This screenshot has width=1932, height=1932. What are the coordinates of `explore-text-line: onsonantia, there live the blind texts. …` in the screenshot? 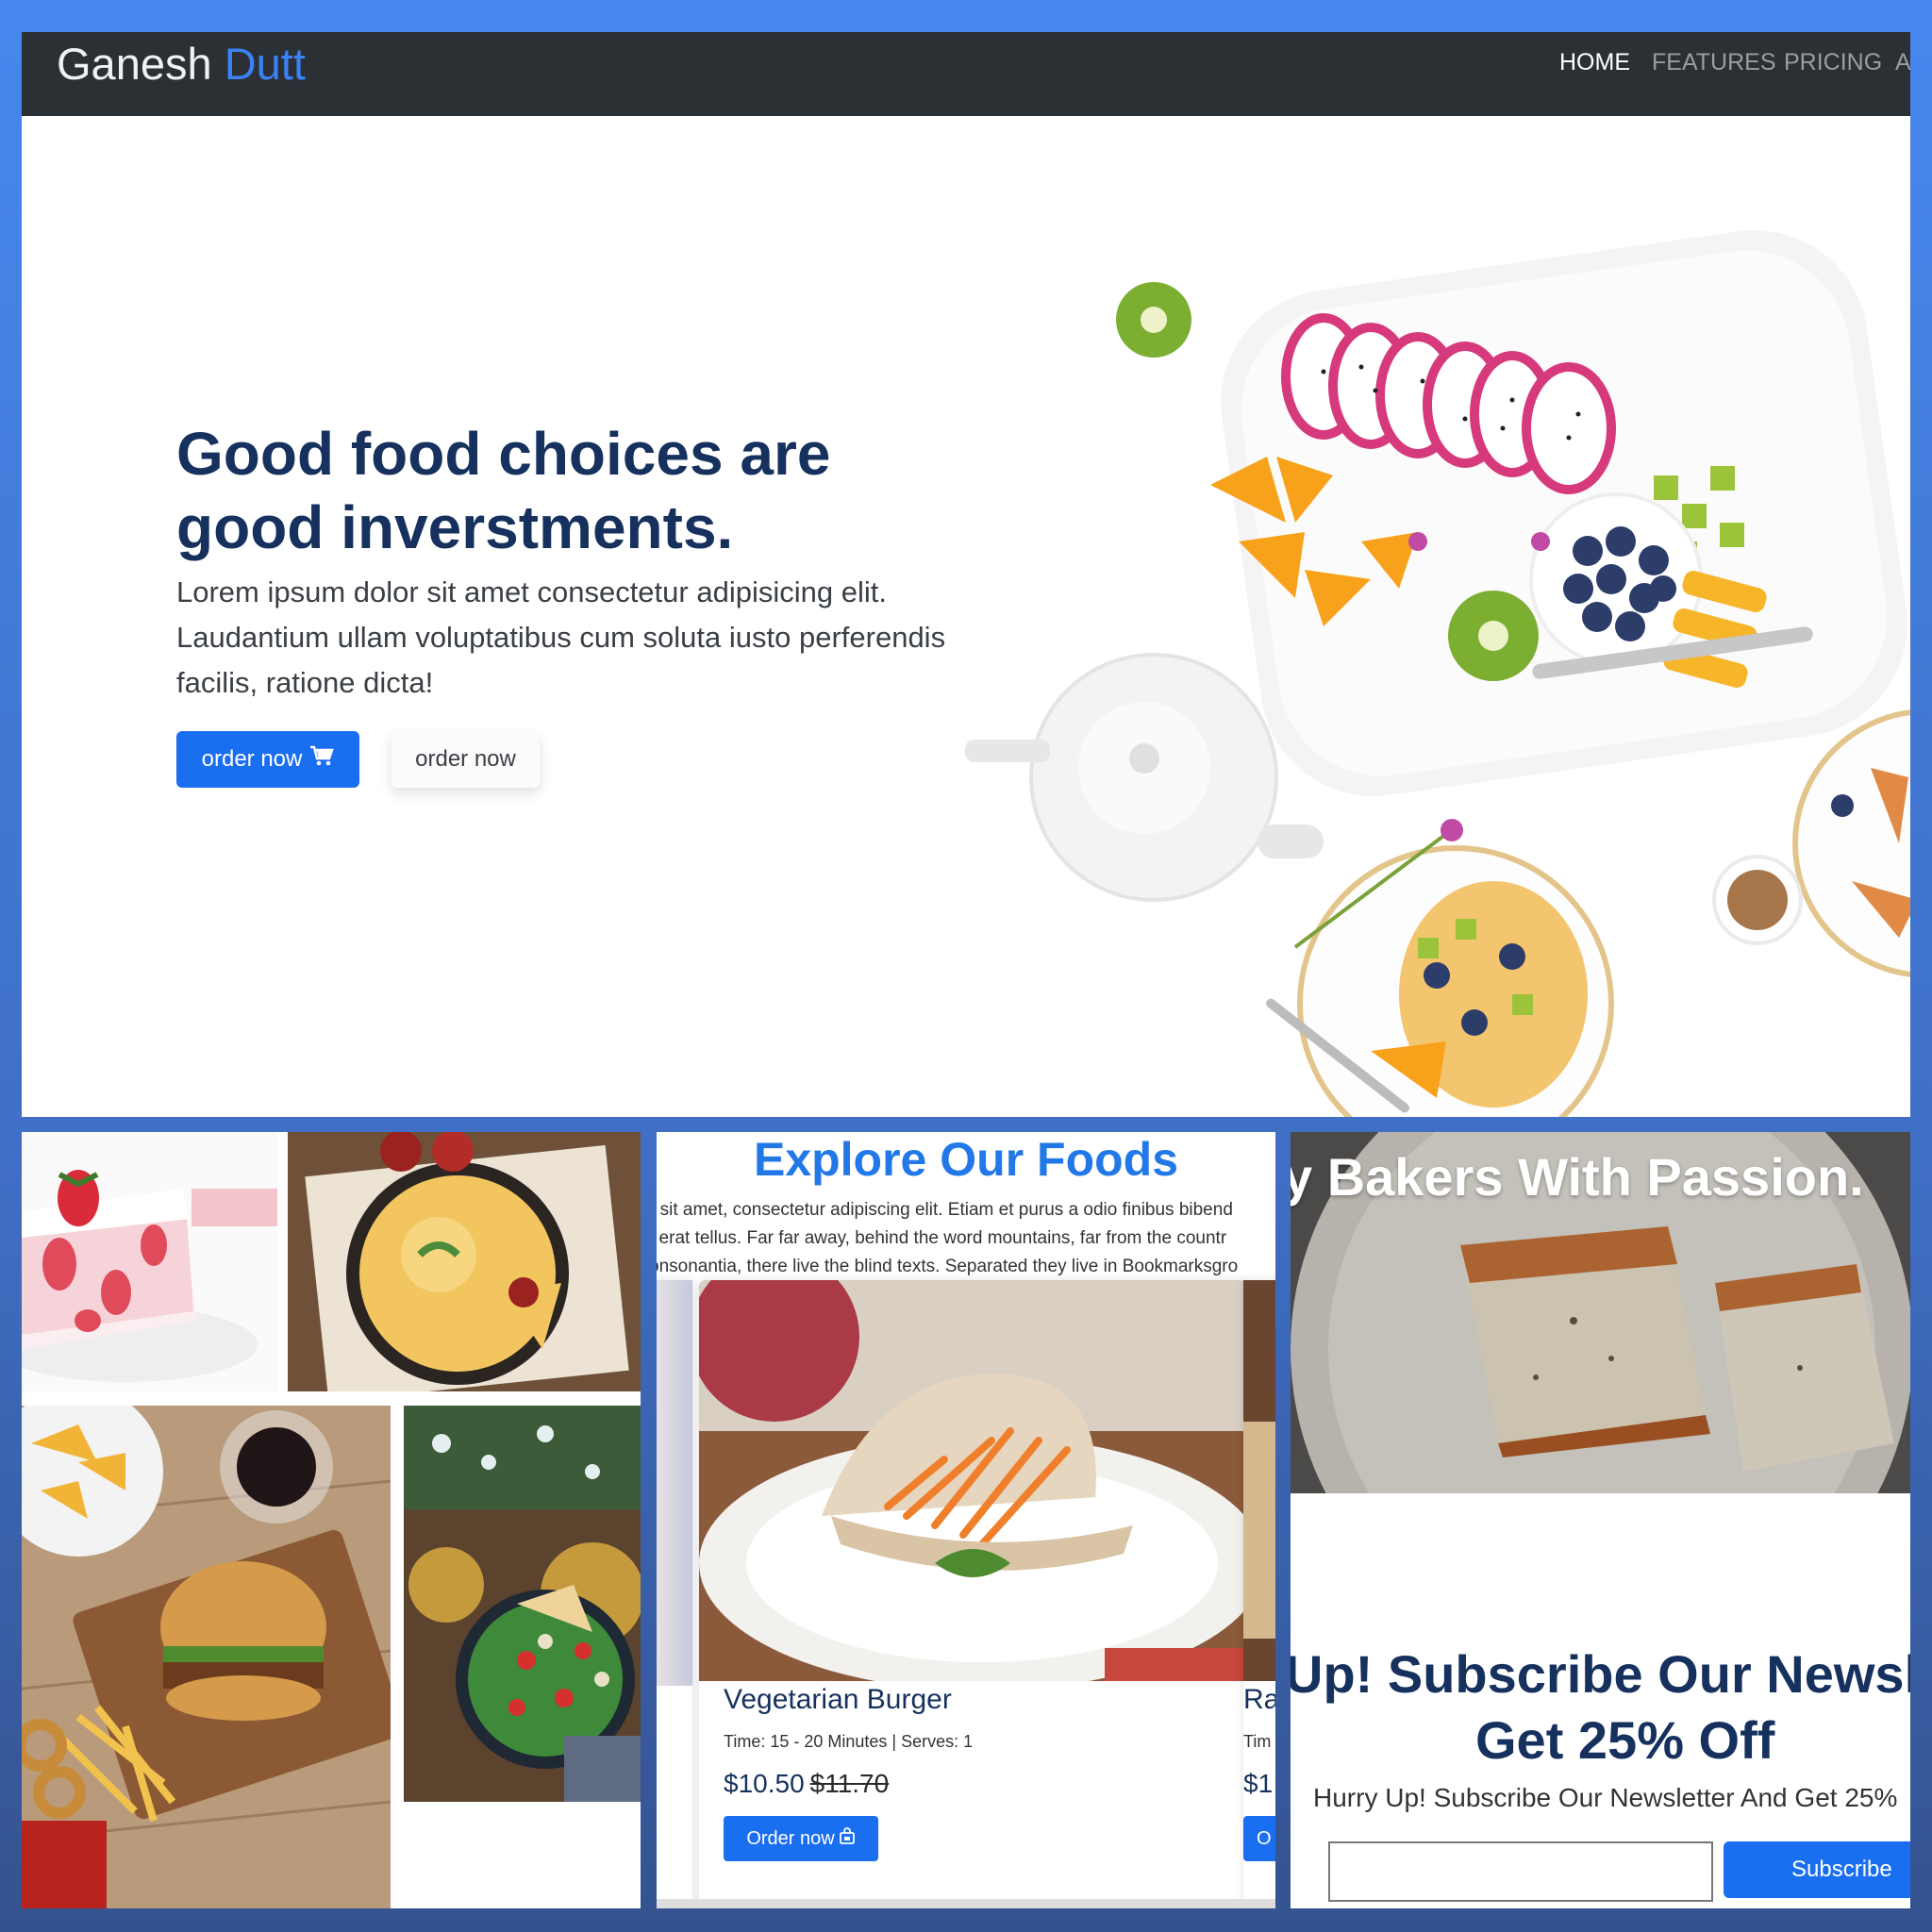 It's located at (948, 1266).